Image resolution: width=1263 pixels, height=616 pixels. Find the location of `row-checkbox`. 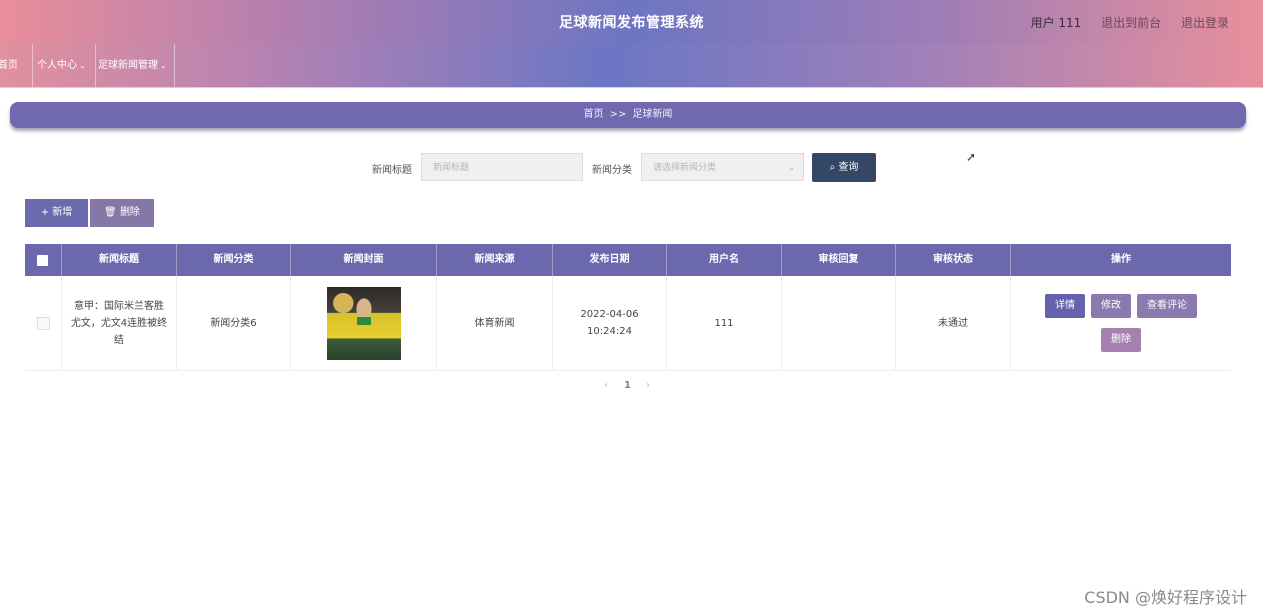

row-checkbox is located at coordinates (43, 323).